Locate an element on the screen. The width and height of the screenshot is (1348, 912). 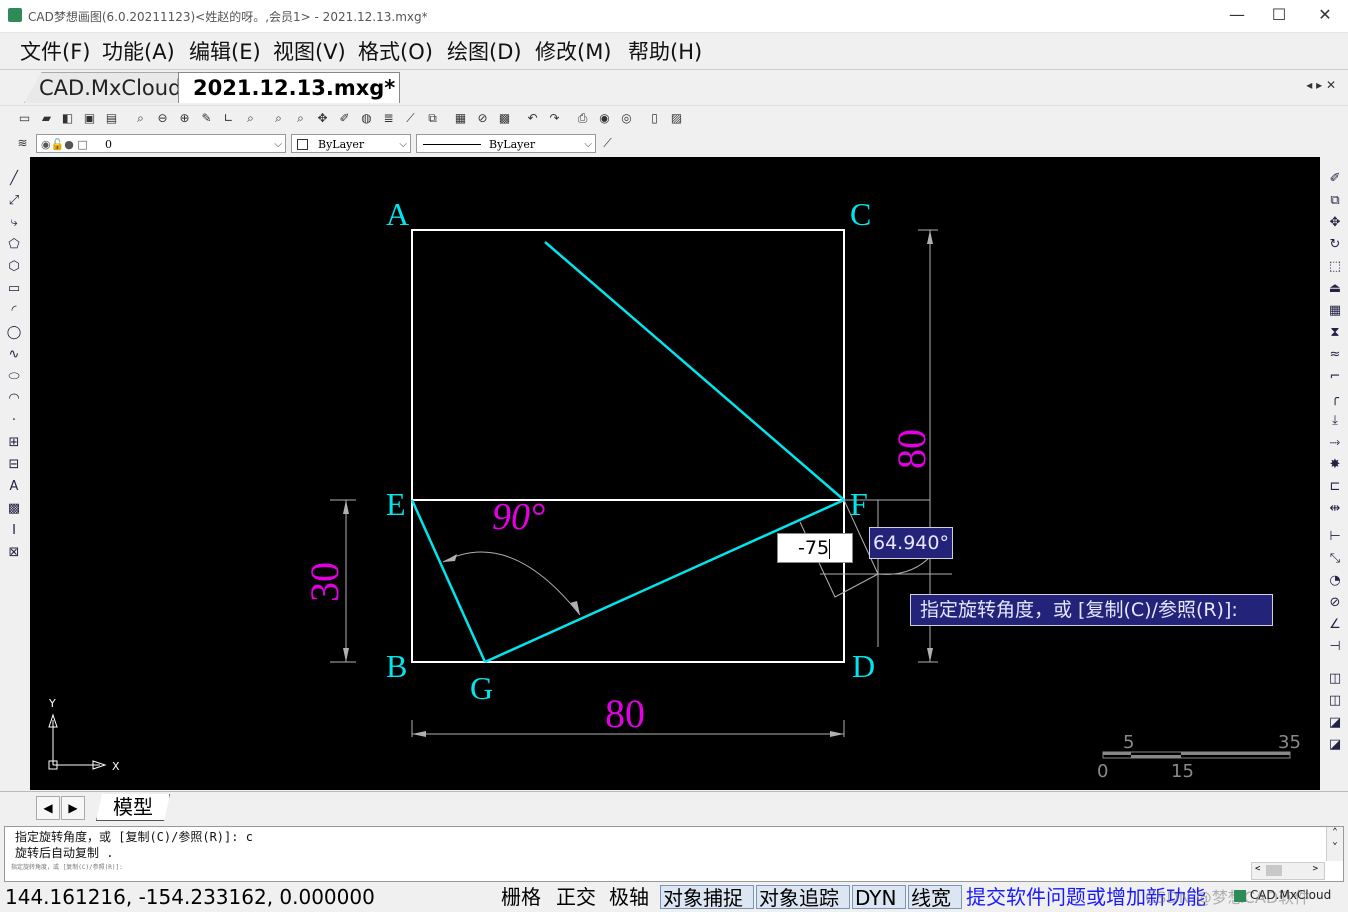
properties-icon: ▩ is located at coordinates (504, 118).